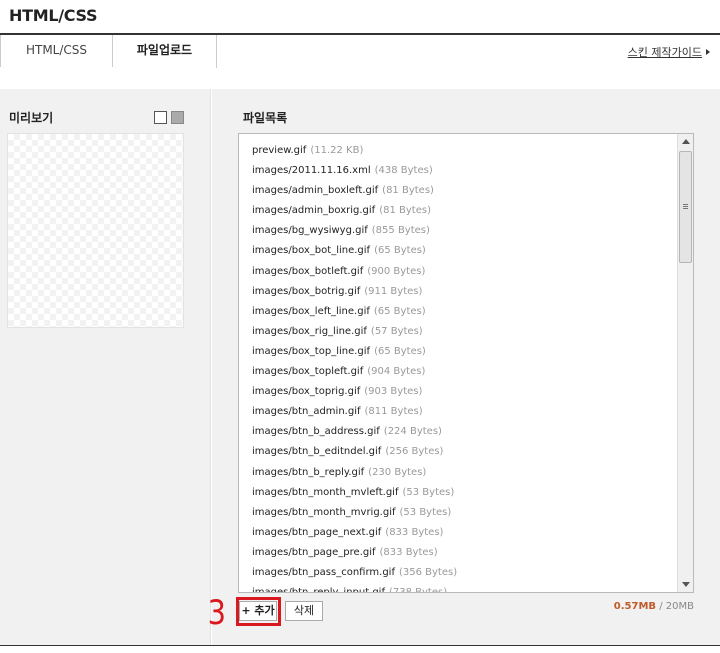  Describe the element at coordinates (311, 171) in the screenshot. I see `file-name: images/2011.11.16.xml` at that location.